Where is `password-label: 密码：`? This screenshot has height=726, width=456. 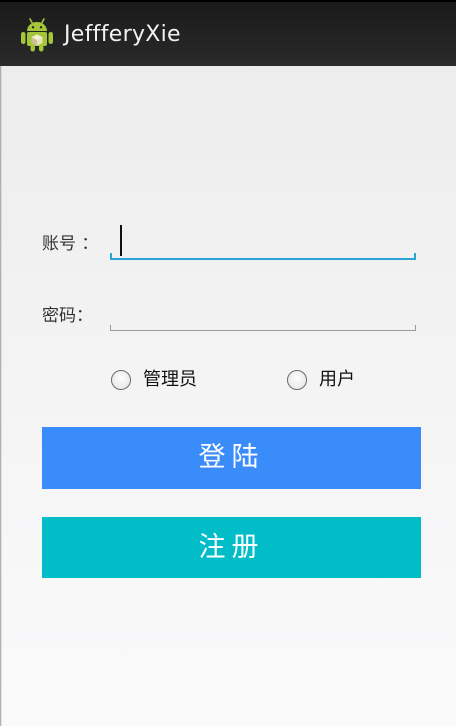
password-label: 密码： is located at coordinates (67, 316).